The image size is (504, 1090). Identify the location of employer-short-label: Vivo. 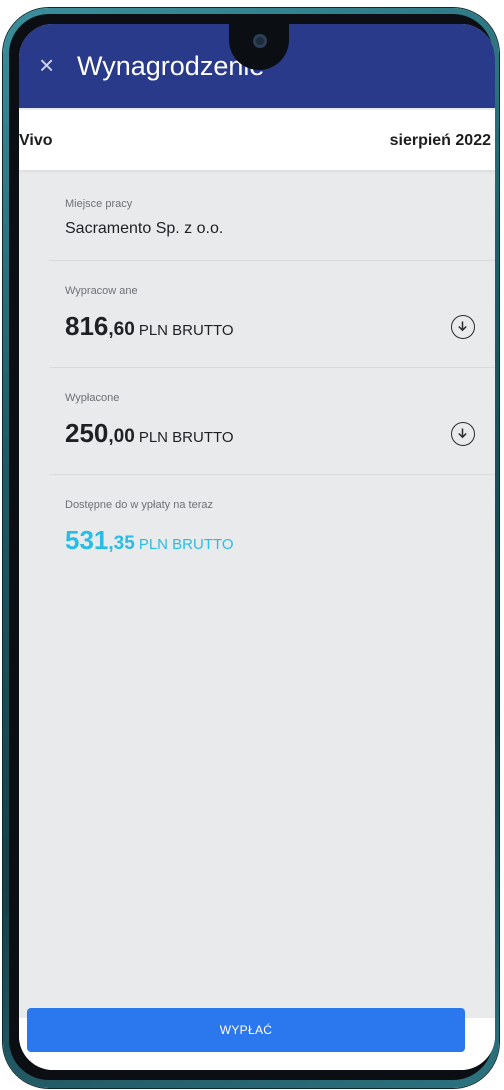
(36, 140).